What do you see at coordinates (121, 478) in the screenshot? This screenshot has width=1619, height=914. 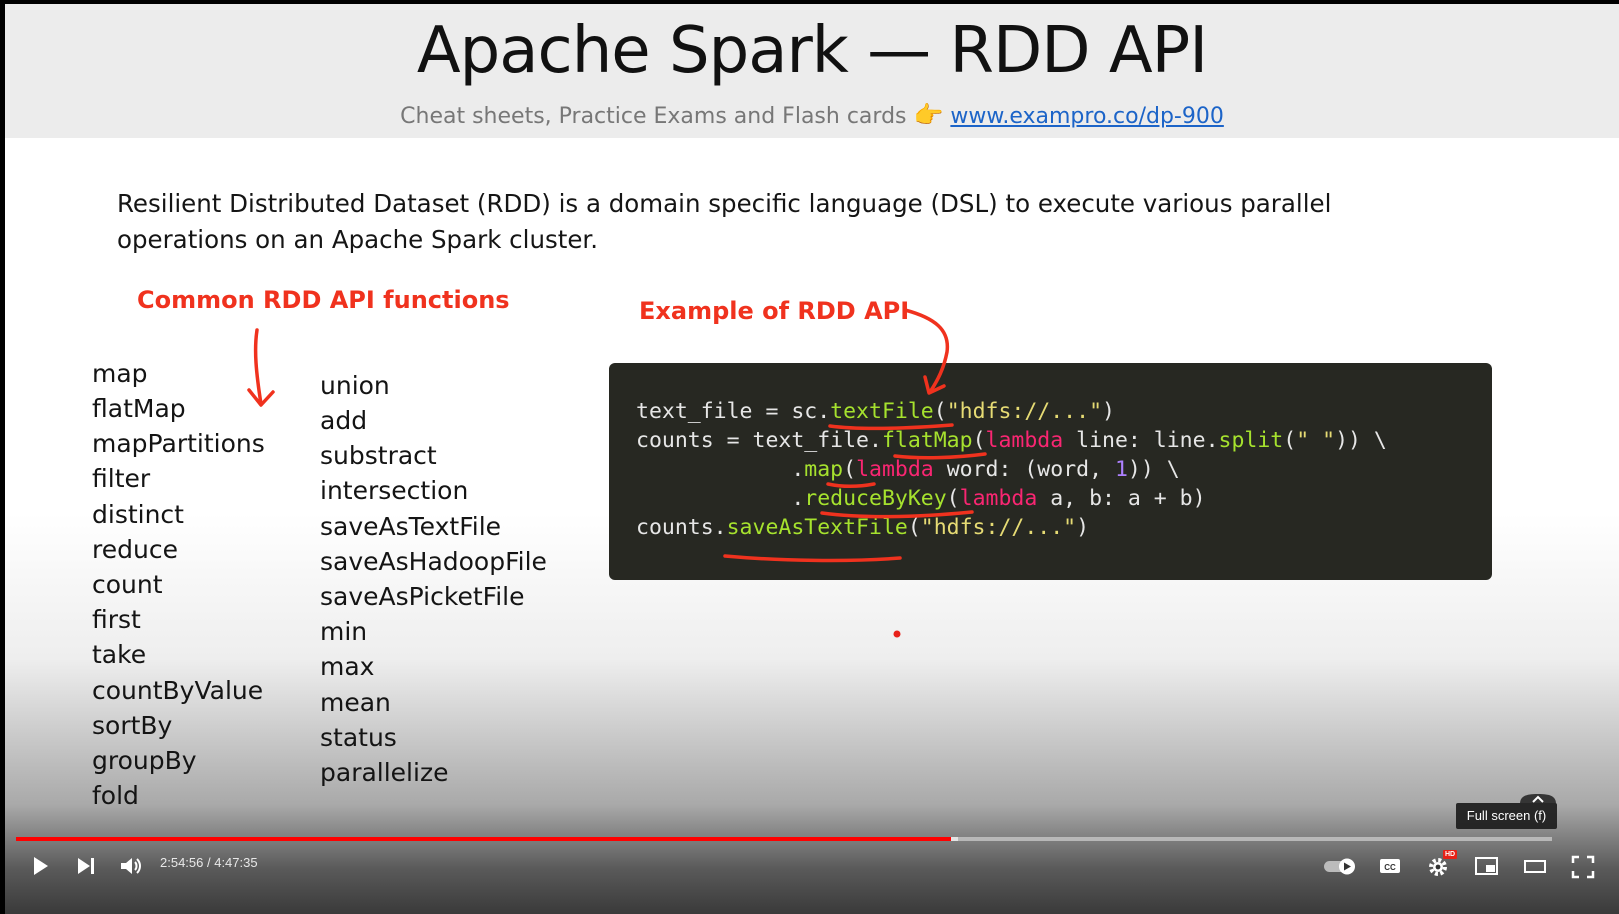 I see `function-item: filter` at bounding box center [121, 478].